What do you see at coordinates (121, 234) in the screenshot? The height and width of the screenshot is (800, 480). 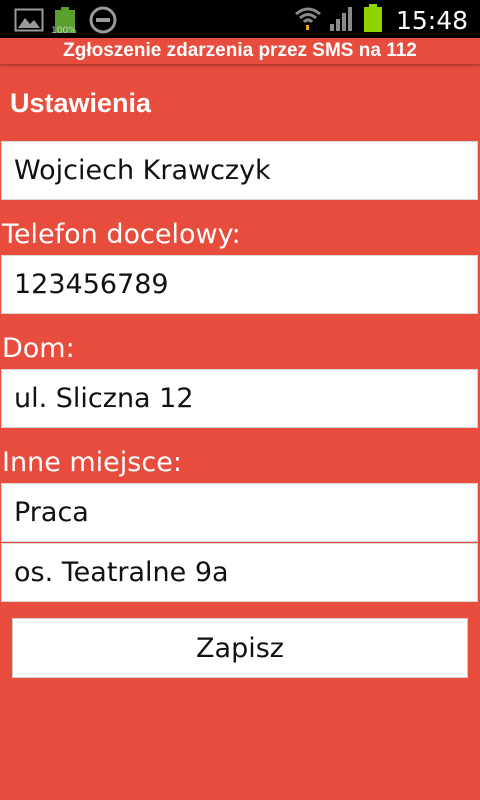 I see `phone-label: Telefon docelowy:` at bounding box center [121, 234].